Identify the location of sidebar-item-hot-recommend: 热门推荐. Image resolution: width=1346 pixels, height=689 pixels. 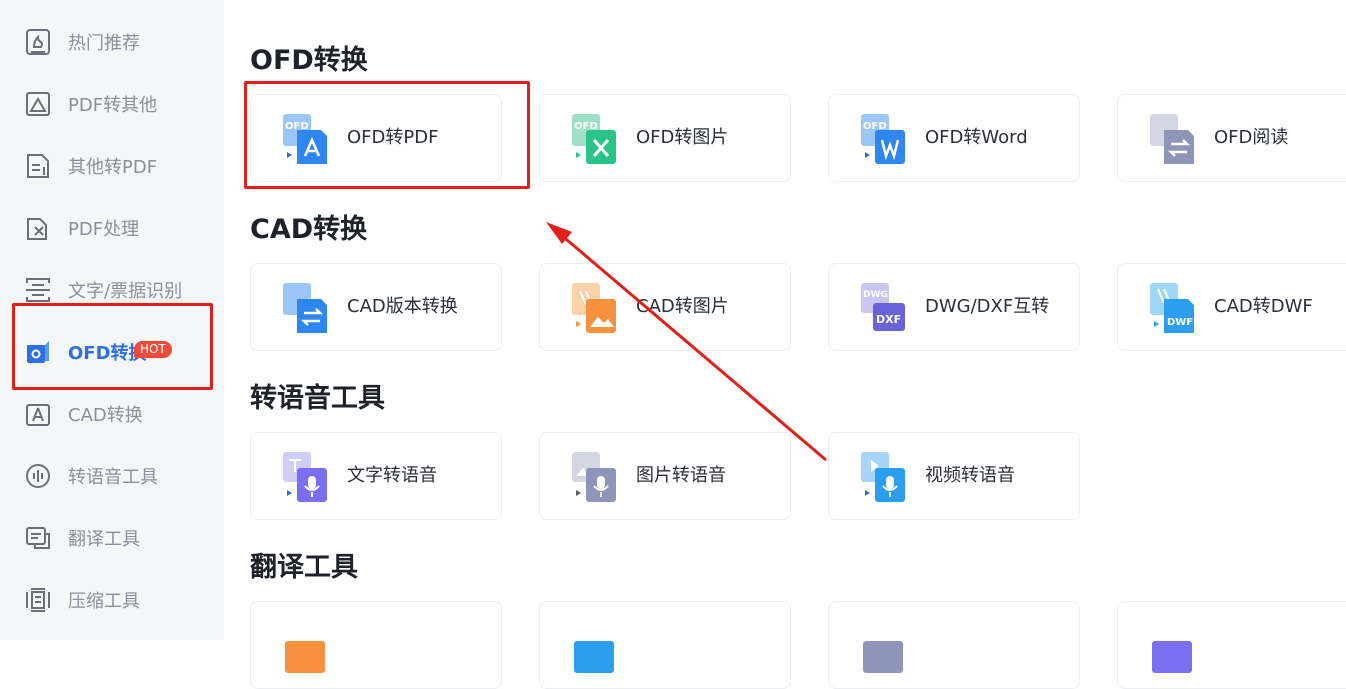
(112, 42).